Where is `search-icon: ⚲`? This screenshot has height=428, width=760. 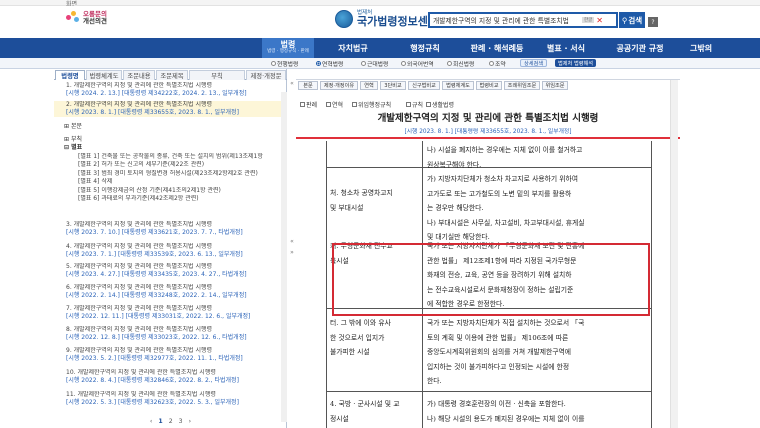
search-icon: ⚲ is located at coordinates (624, 20).